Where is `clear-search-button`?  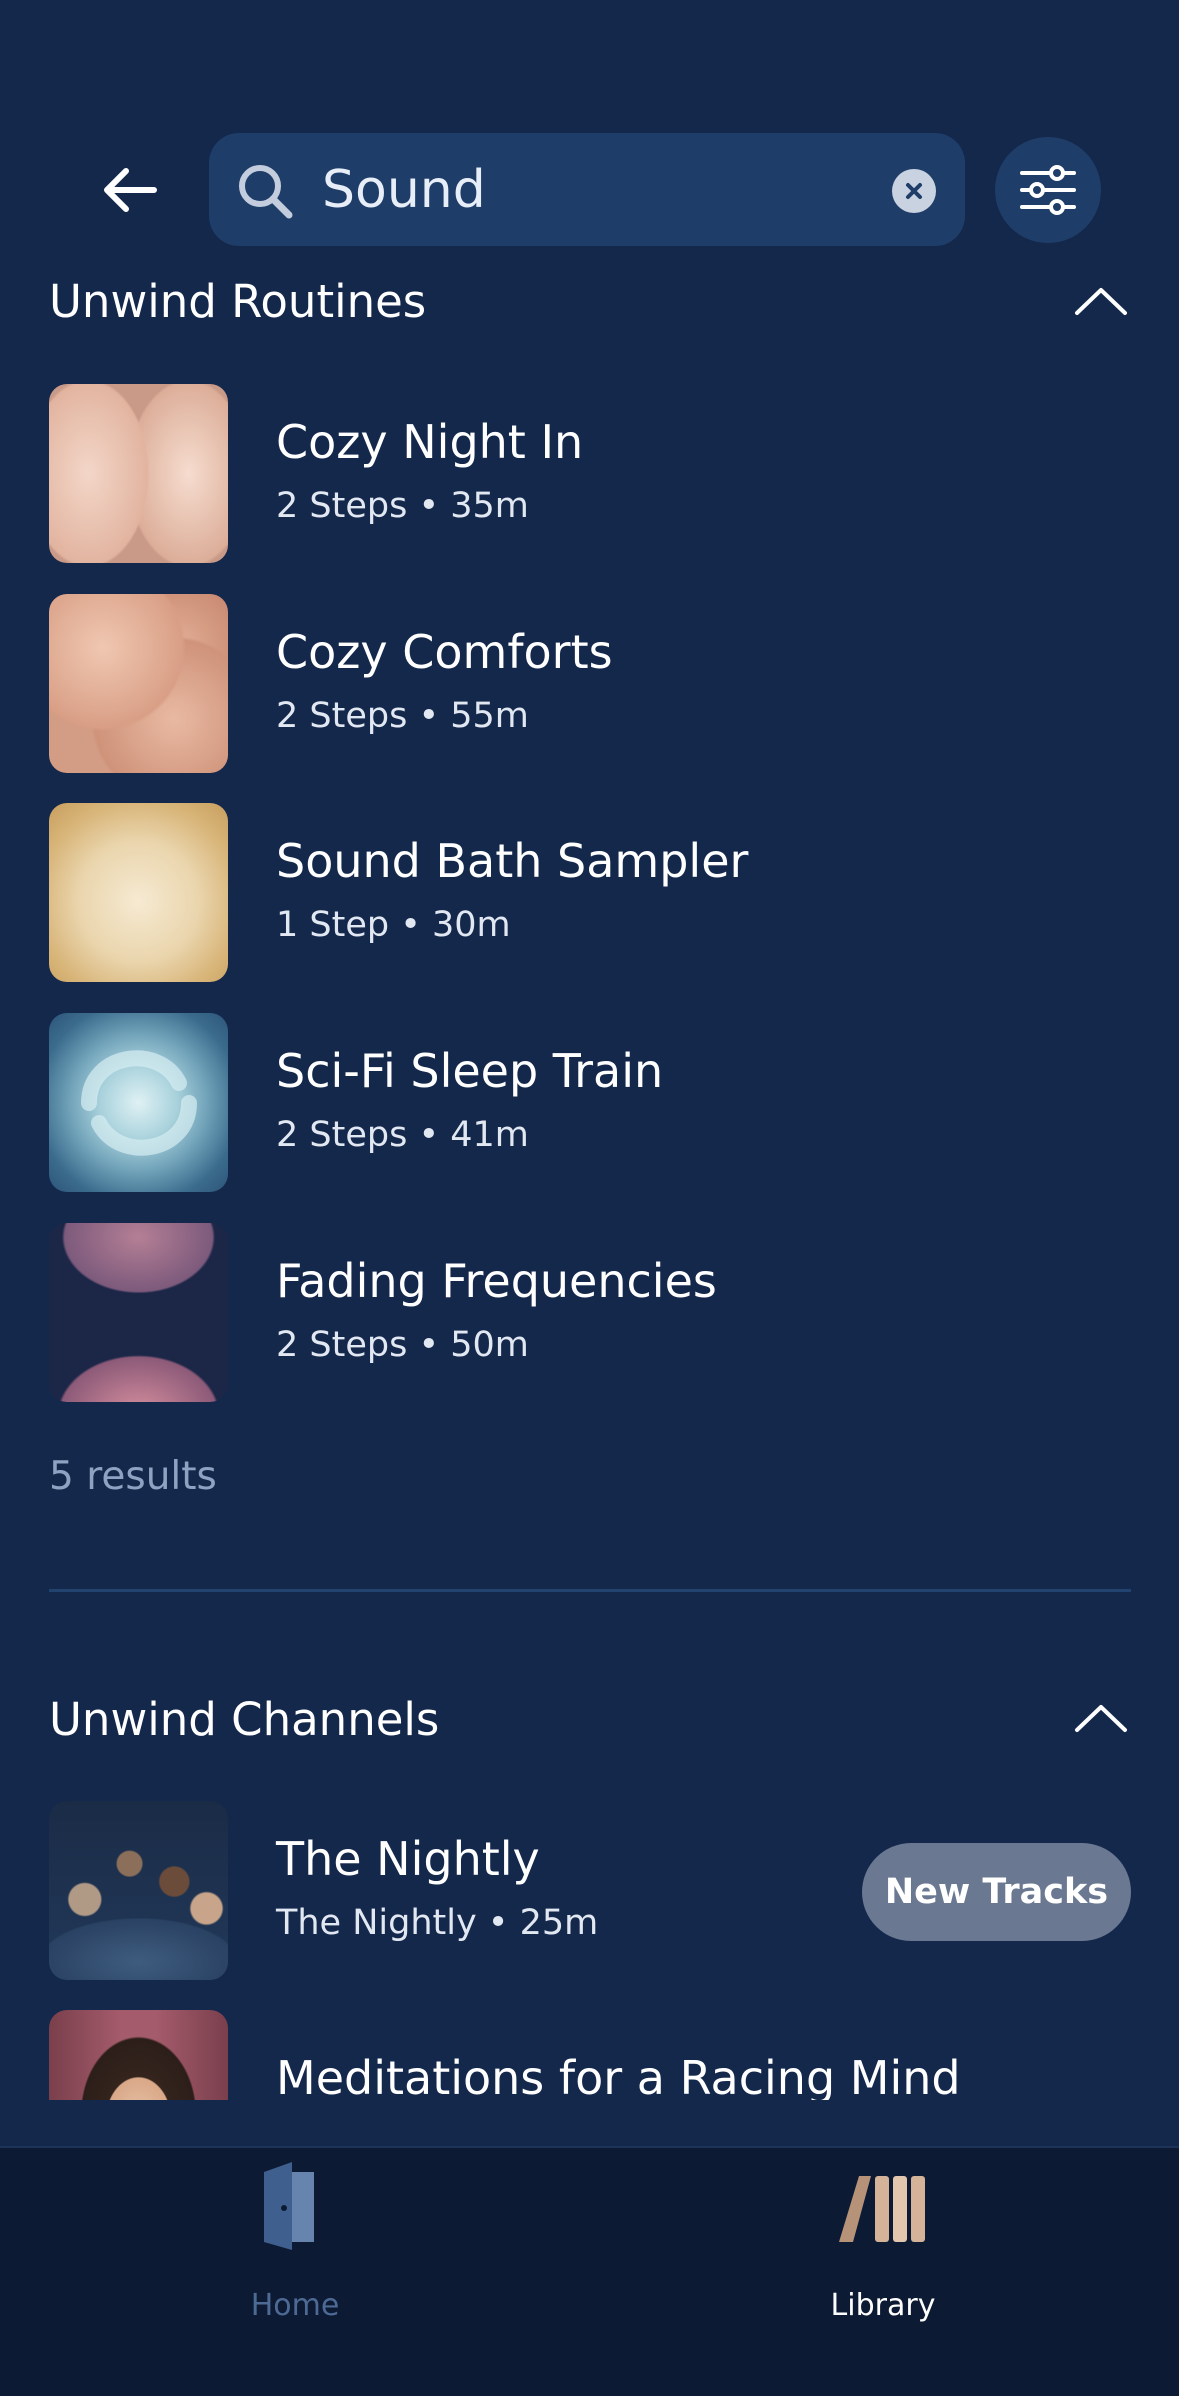 clear-search-button is located at coordinates (914, 191).